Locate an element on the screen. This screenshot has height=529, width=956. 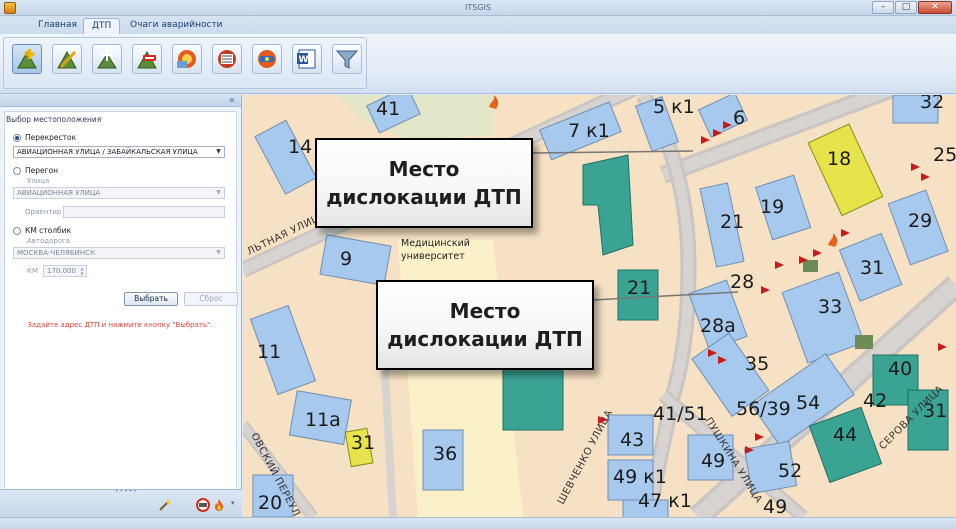
building-number: 7 к1 is located at coordinates (589, 131).